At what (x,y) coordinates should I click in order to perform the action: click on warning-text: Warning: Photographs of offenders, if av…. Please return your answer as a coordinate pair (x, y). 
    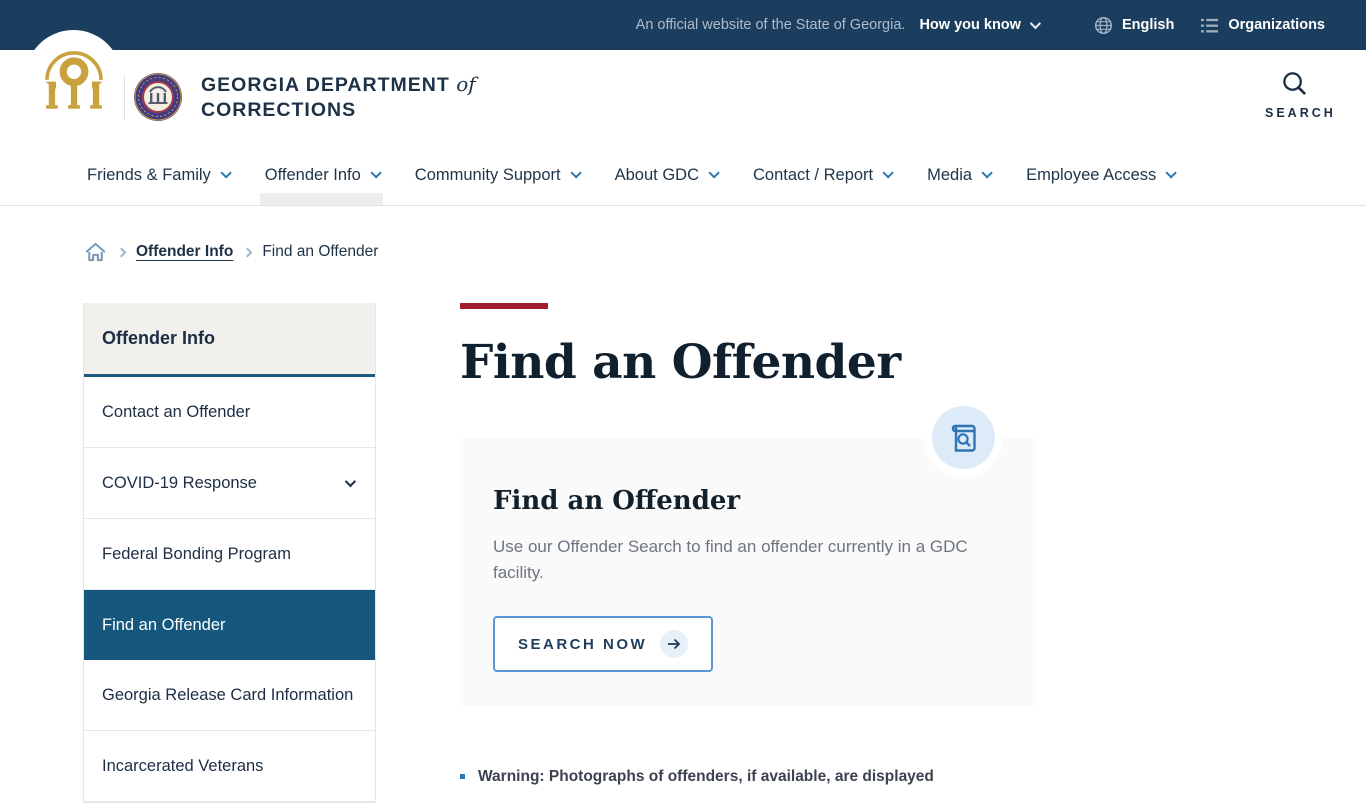
    Looking at the image, I should click on (706, 776).